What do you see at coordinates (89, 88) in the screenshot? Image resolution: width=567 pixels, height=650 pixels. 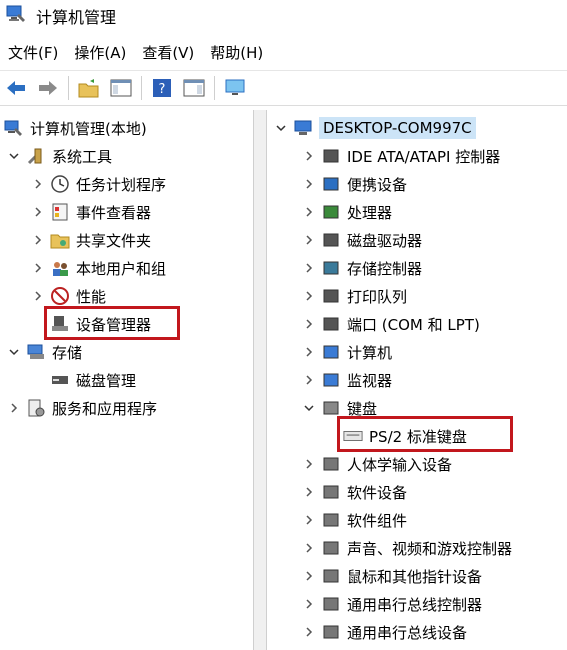 I see `up-folder-icon` at bounding box center [89, 88].